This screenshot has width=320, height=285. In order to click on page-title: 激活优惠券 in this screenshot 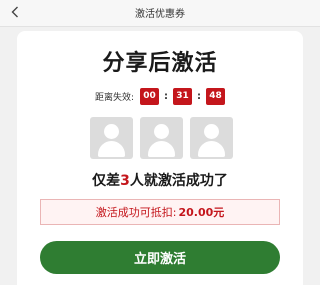, I will do `click(160, 14)`.